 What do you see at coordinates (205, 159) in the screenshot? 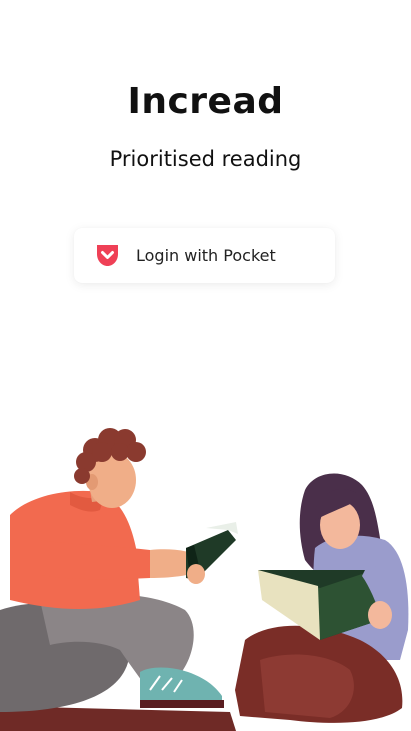
I see `app-subtitle: Prioritised reading` at bounding box center [205, 159].